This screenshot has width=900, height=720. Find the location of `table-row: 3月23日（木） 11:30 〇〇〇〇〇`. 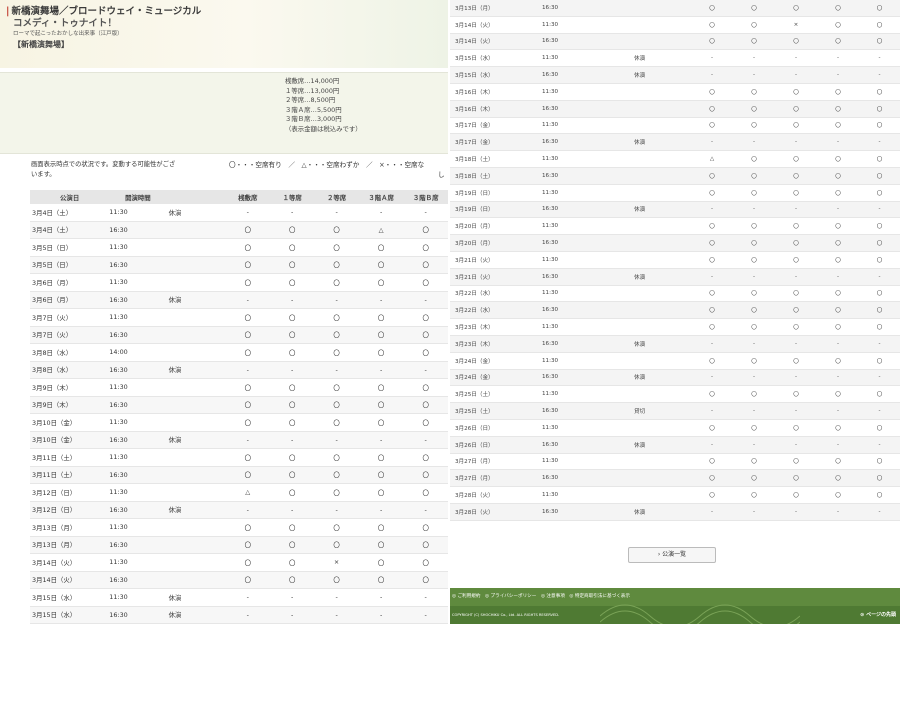

table-row: 3月23日（木） 11:30 〇〇〇〇〇 is located at coordinates (675, 327).